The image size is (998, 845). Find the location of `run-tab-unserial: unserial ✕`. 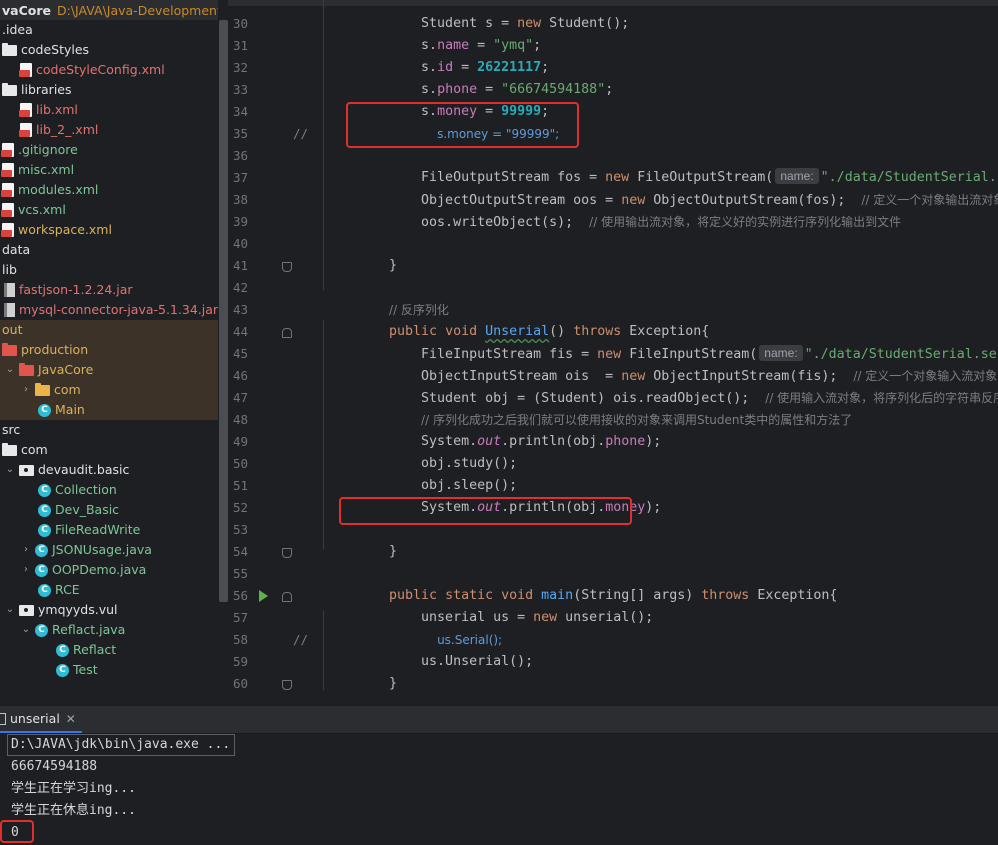

run-tab-unserial: unserial ✕ is located at coordinates (41, 719).